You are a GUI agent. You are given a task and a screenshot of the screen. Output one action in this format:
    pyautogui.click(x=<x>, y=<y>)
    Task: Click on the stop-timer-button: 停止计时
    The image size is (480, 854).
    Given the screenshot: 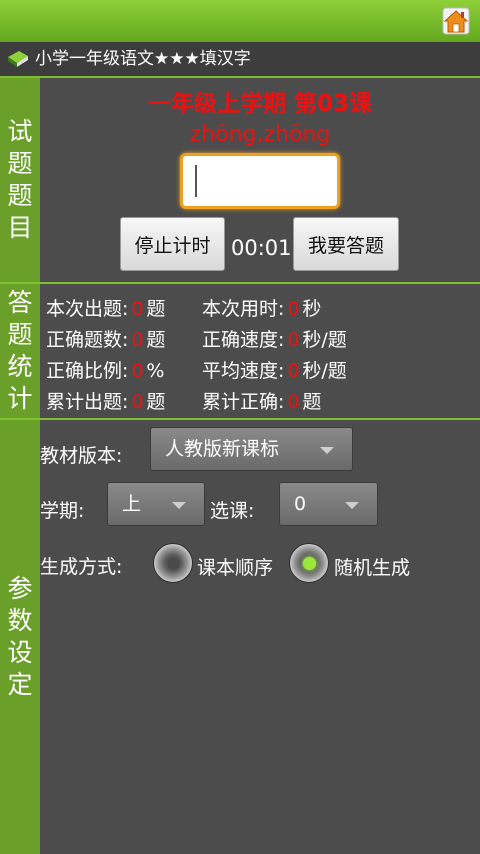 What is the action you would take?
    pyautogui.click(x=172, y=244)
    